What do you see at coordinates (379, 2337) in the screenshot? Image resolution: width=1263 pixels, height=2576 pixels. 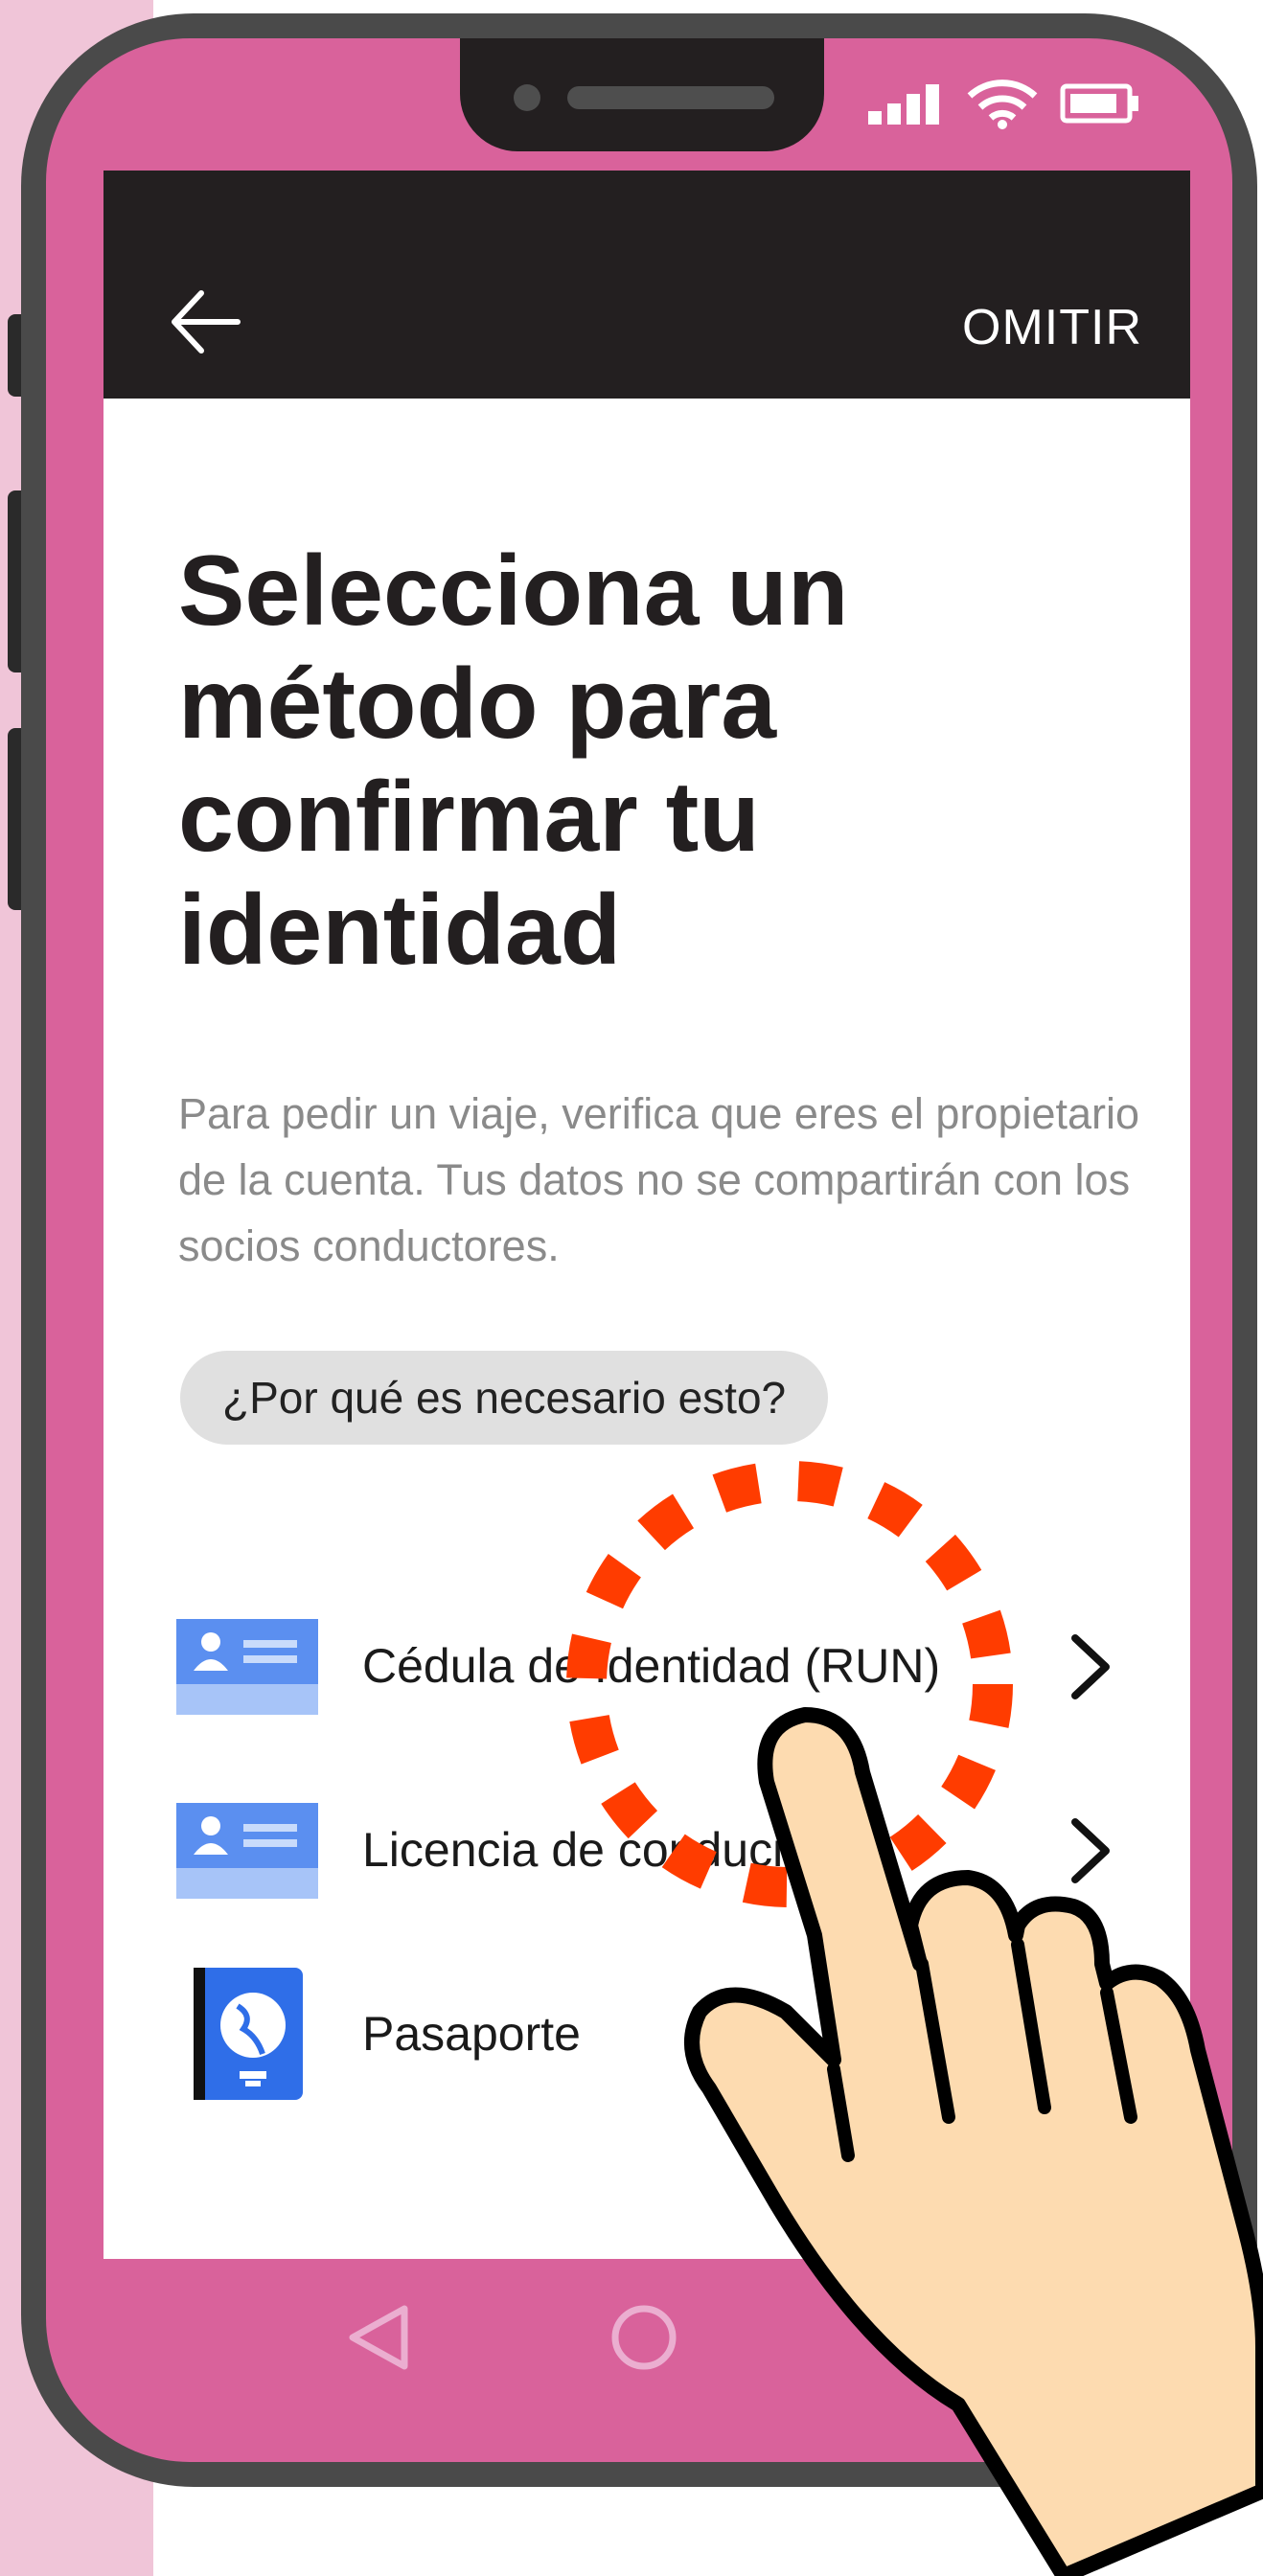 I see `nav-back-icon` at bounding box center [379, 2337].